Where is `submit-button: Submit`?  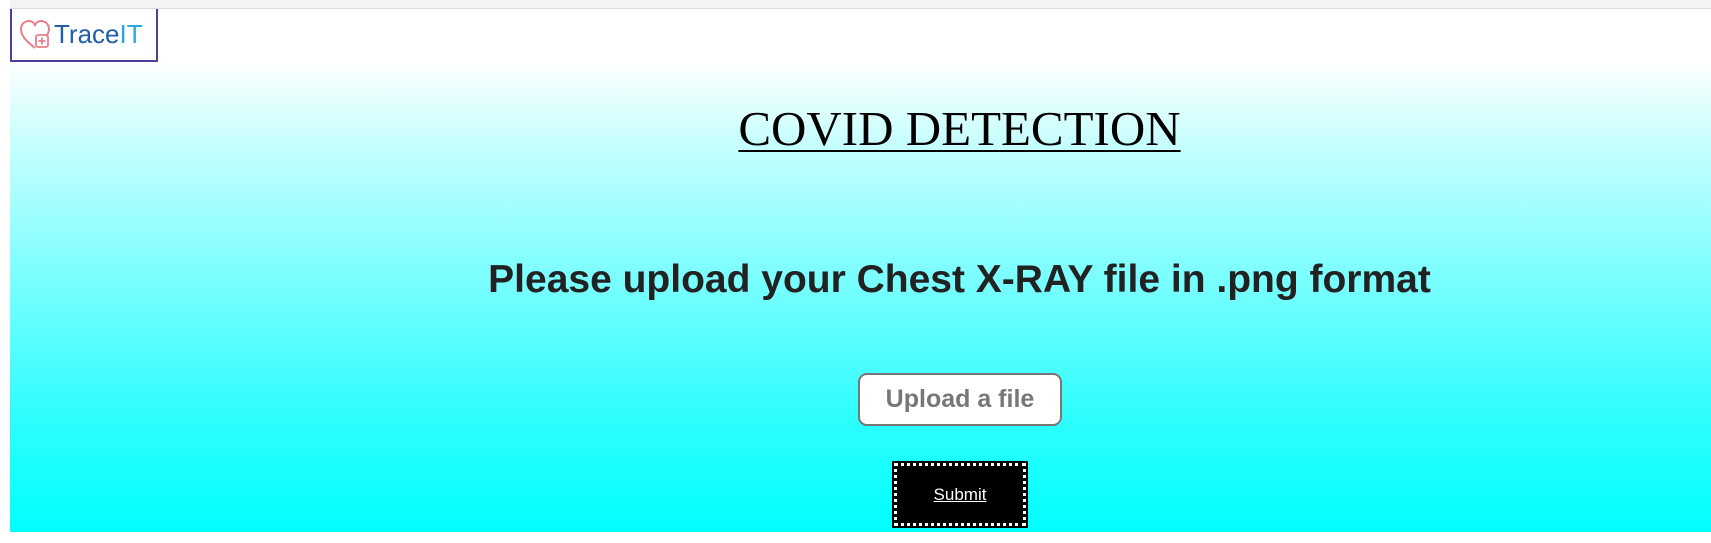
submit-button: Submit is located at coordinates (960, 494).